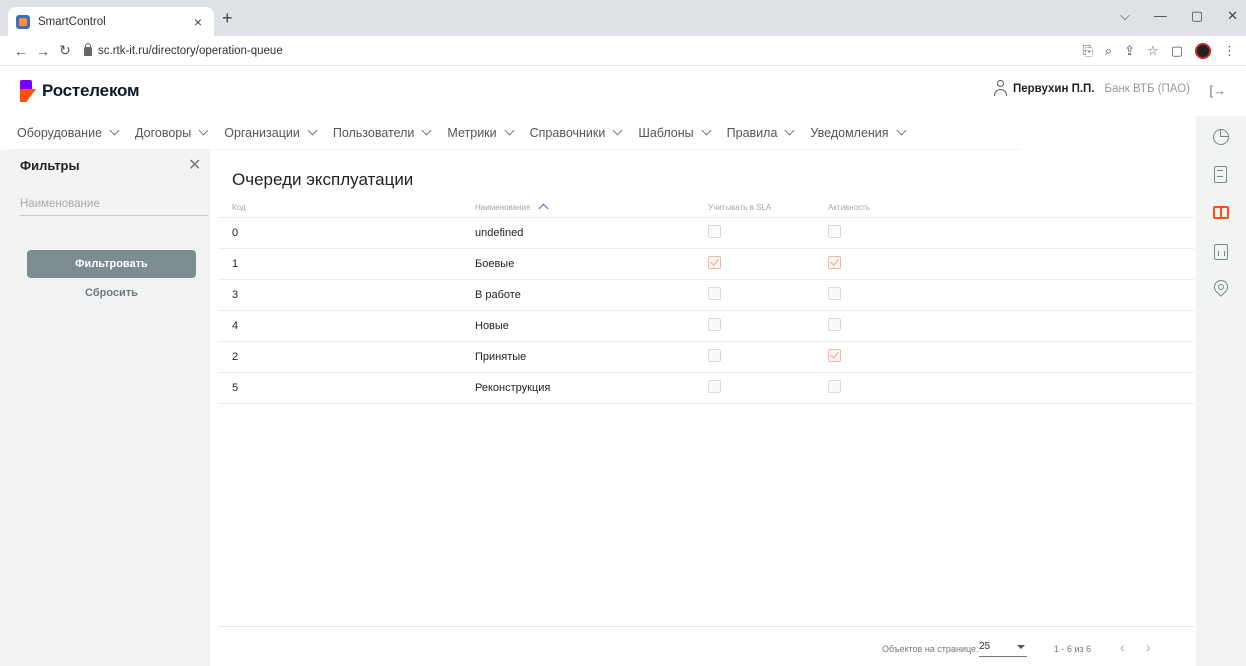 The height and width of the screenshot is (666, 1246). What do you see at coordinates (28, 91) in the screenshot?
I see `logo-mark-icon` at bounding box center [28, 91].